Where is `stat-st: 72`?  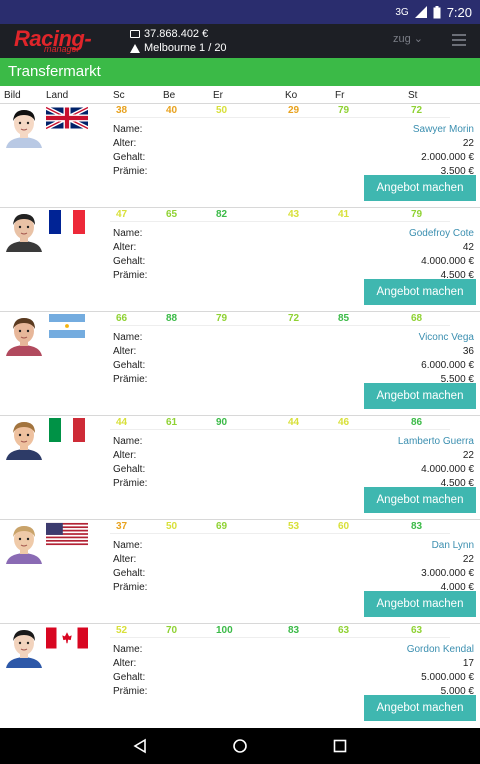 stat-st: 72 is located at coordinates (417, 110).